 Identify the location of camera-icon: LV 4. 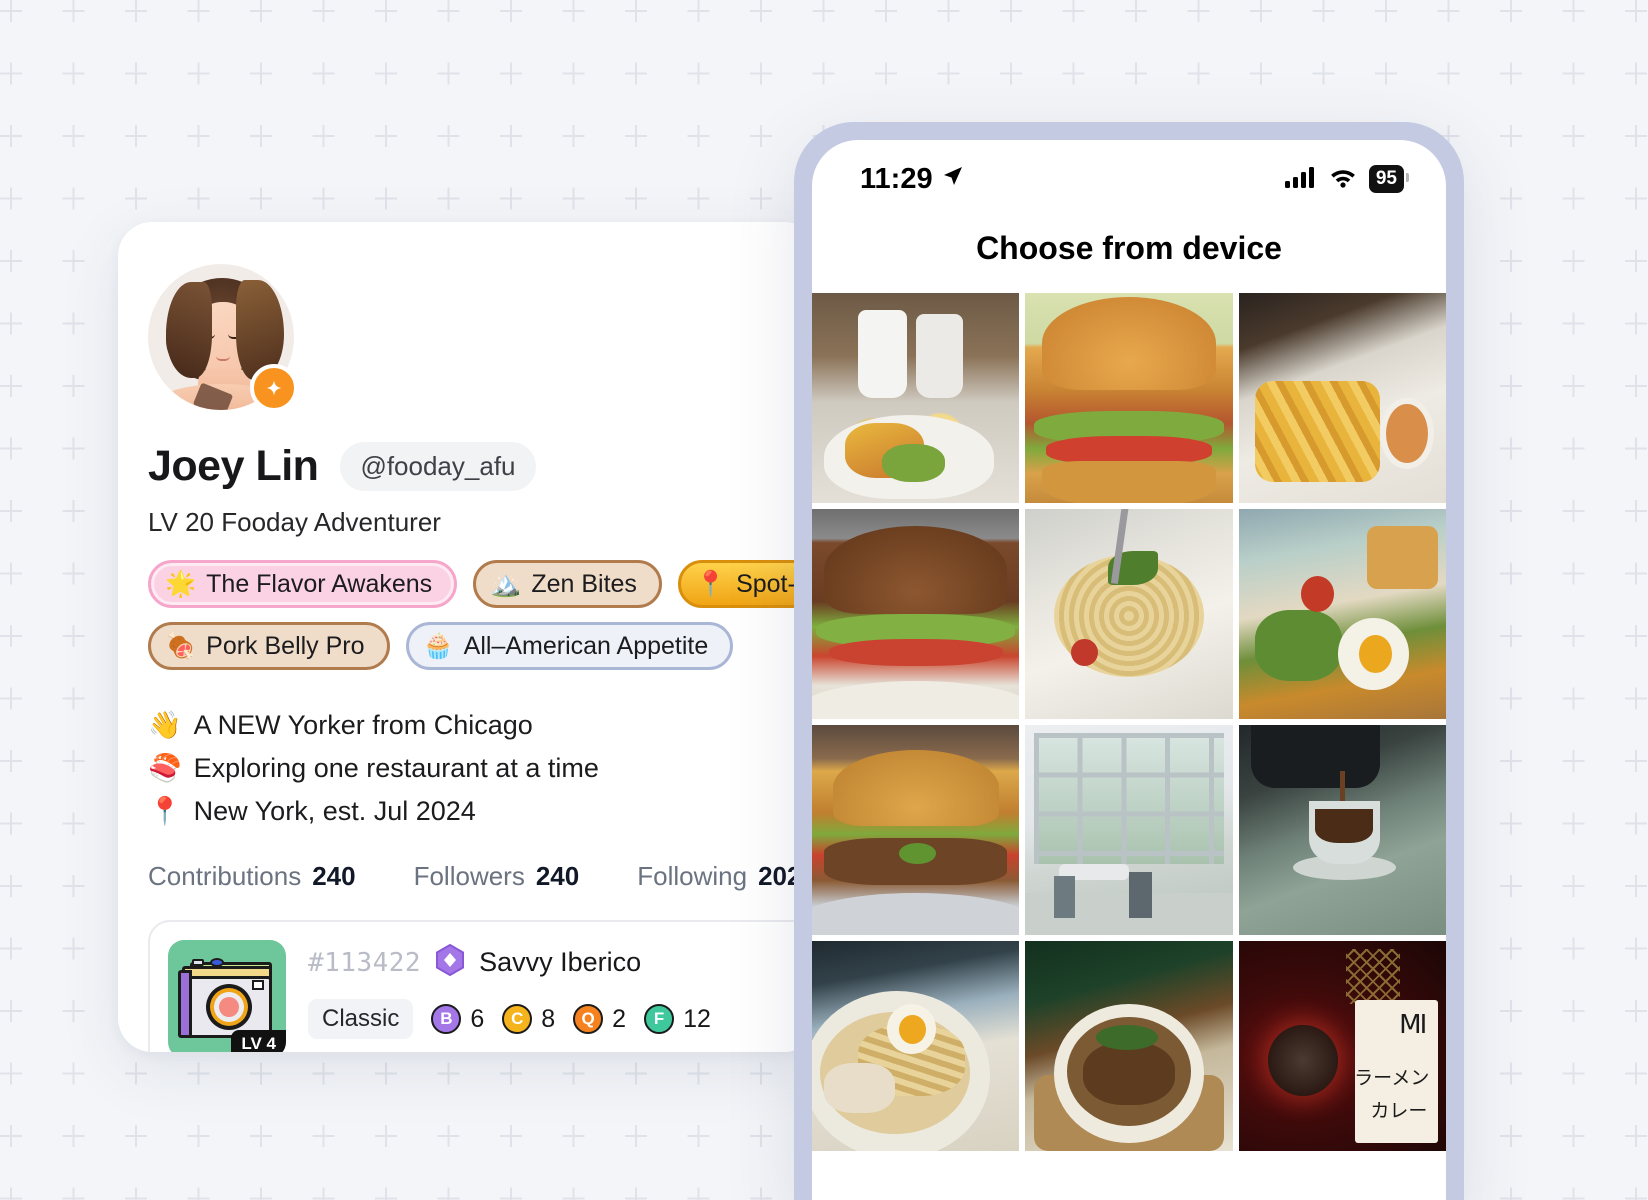
(227, 996).